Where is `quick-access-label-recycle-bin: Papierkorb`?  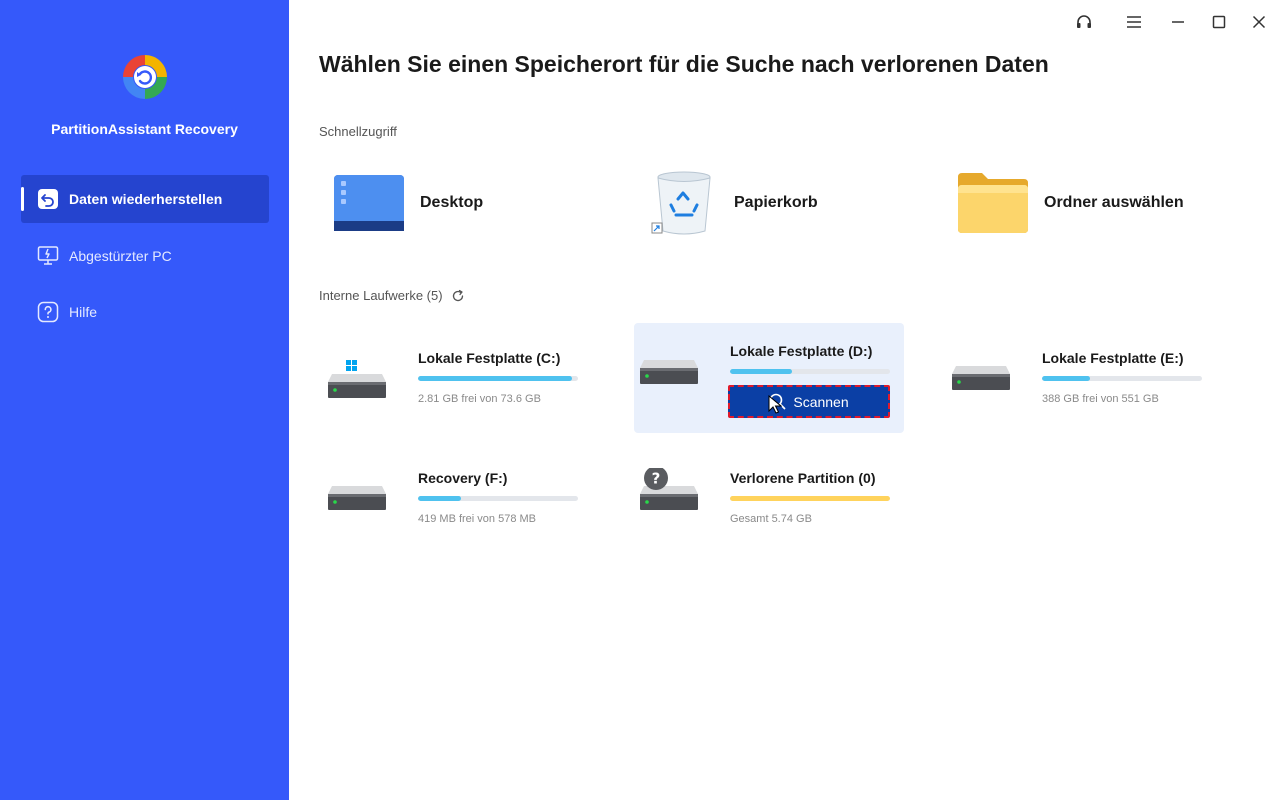
quick-access-label-recycle-bin: Papierkorb is located at coordinates (776, 202).